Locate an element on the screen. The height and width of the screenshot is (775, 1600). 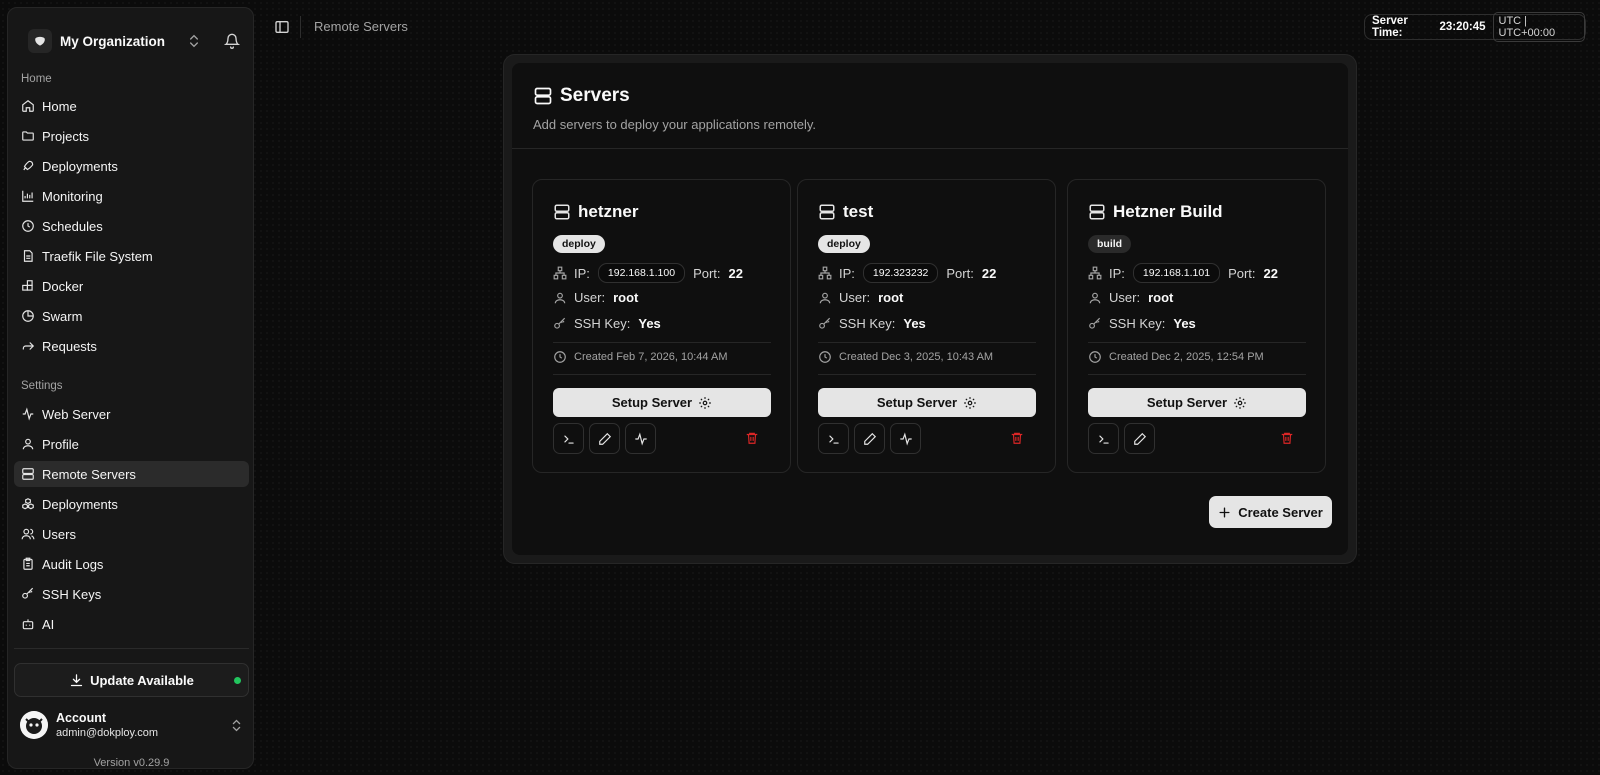
clock-icon is located at coordinates (1095, 357).